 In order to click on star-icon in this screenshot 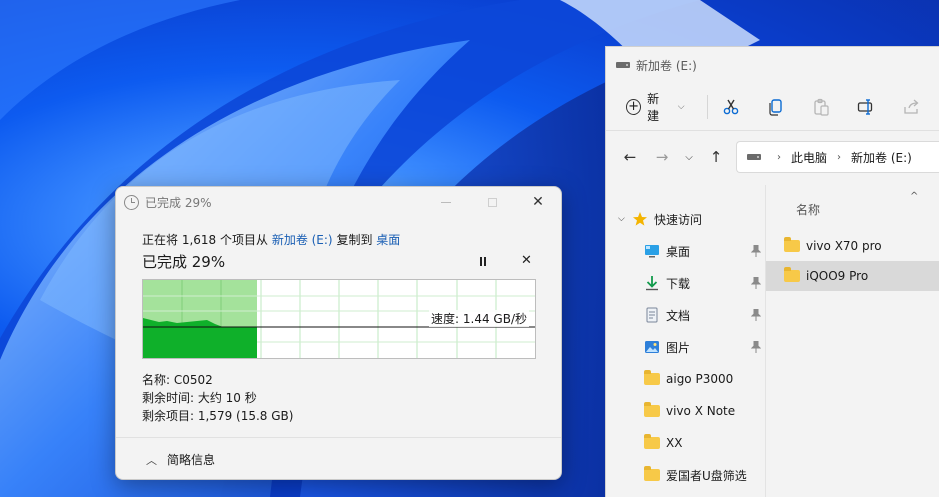, I will do `click(640, 219)`.